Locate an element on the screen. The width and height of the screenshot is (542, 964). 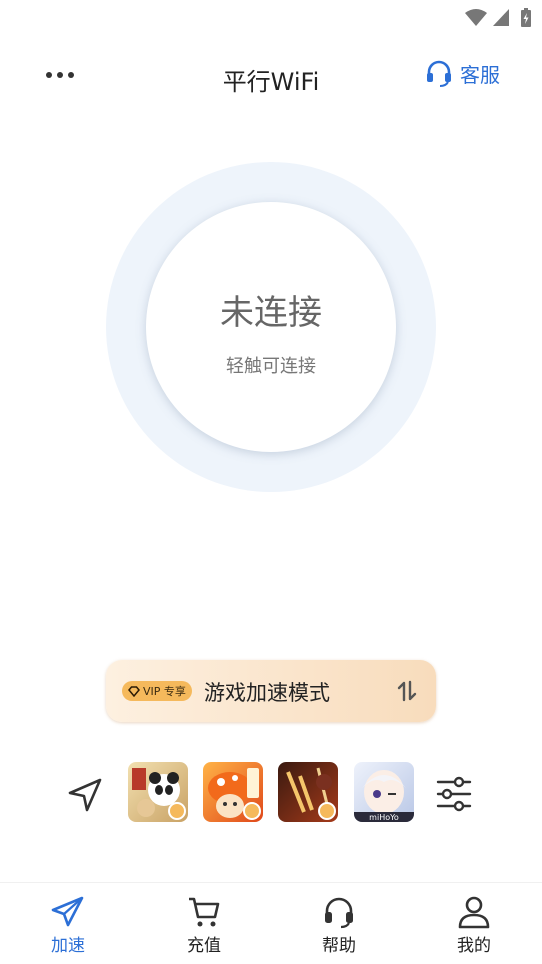
customer-service-button: 客服 is located at coordinates (462, 73).